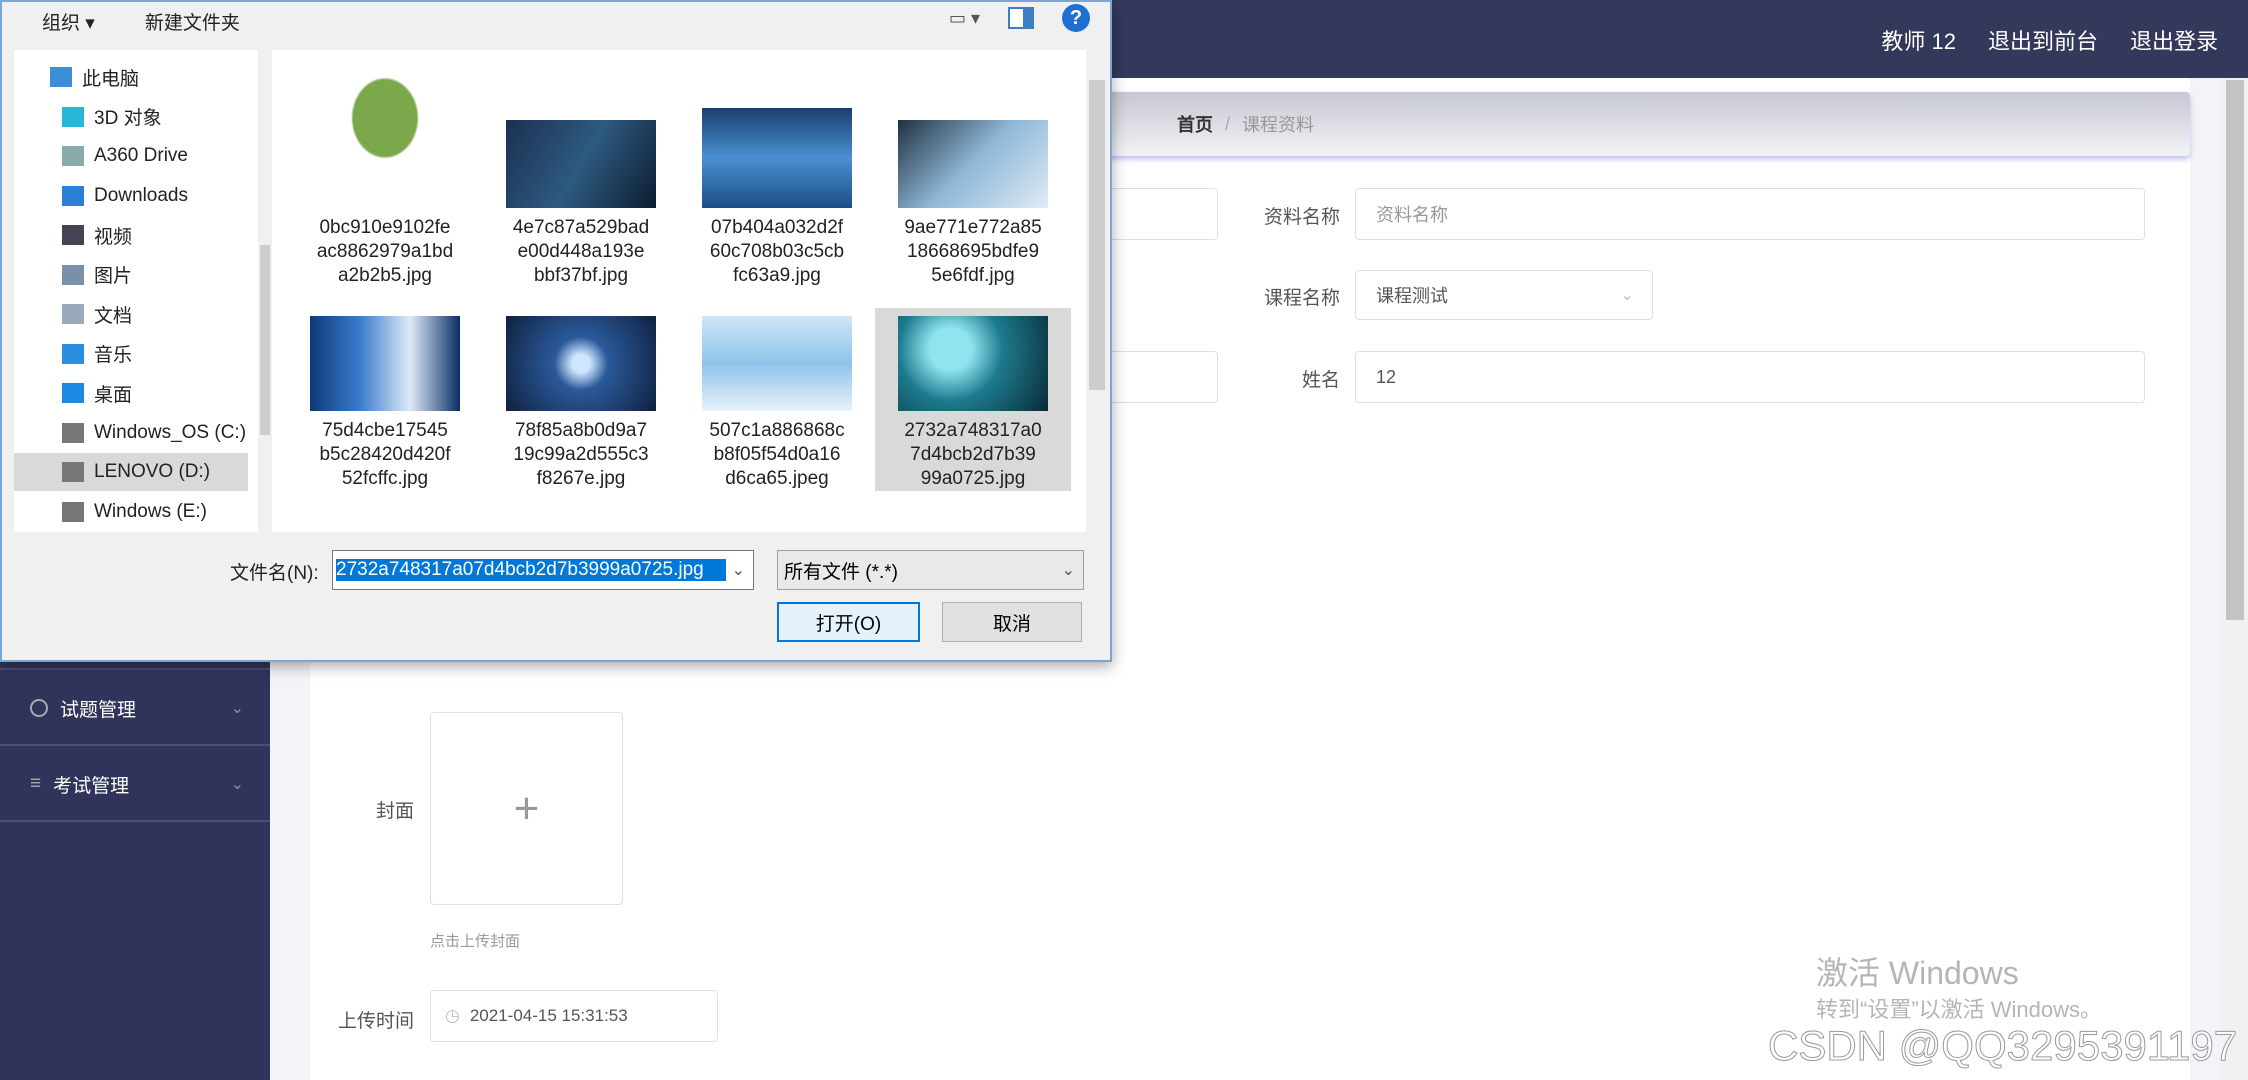  Describe the element at coordinates (1021, 18) in the screenshot. I see `preview-pane-icon` at that location.